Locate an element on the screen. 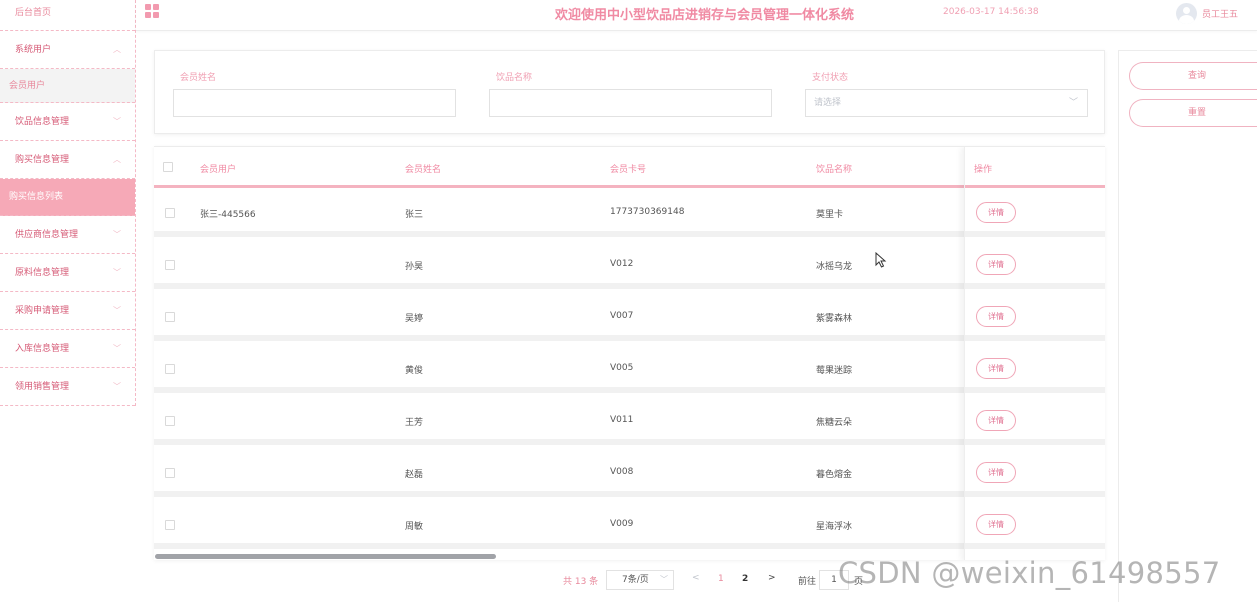 The image size is (1257, 602). cell-card-no: V007 is located at coordinates (622, 316).